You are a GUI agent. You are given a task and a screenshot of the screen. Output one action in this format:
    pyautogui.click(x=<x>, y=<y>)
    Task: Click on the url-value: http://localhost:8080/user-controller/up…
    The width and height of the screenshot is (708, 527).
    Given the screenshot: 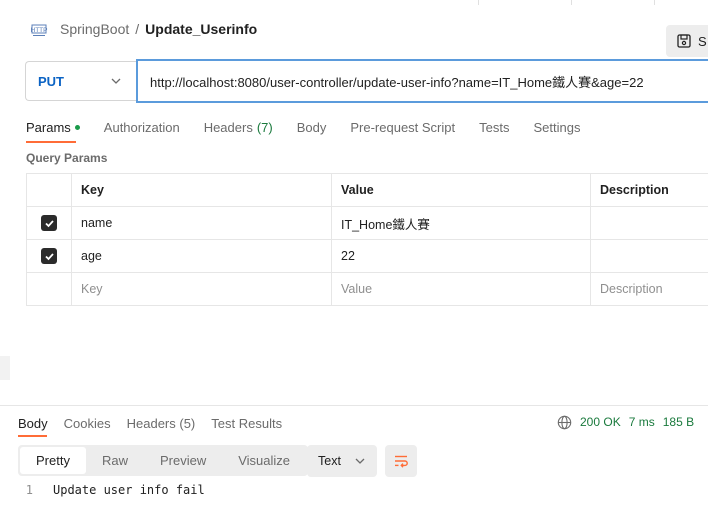 What is the action you would take?
    pyautogui.click(x=397, y=82)
    